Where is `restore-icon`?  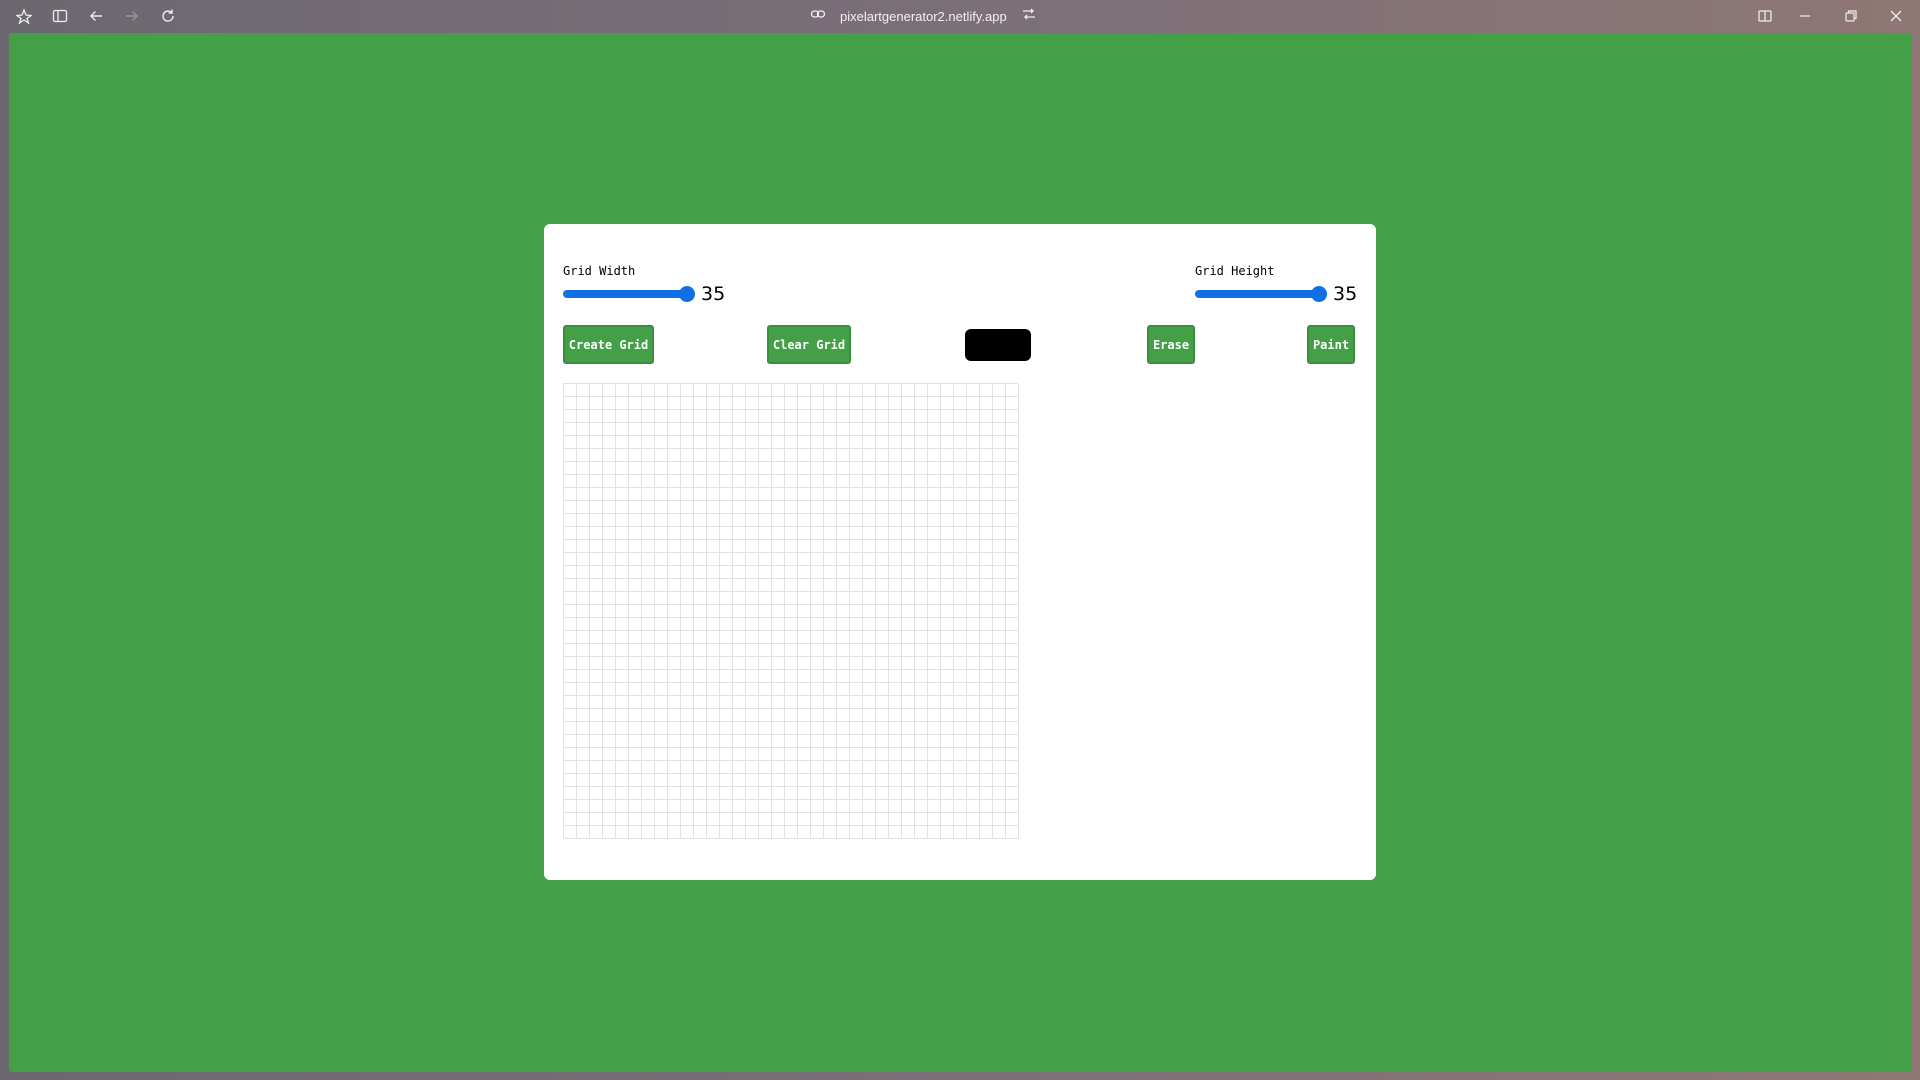 restore-icon is located at coordinates (1851, 16).